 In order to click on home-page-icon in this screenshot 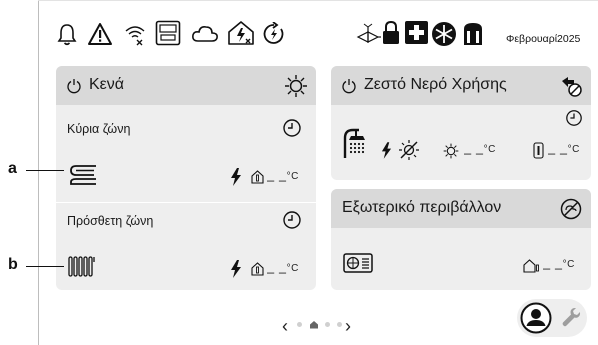, I will do `click(314, 324)`.